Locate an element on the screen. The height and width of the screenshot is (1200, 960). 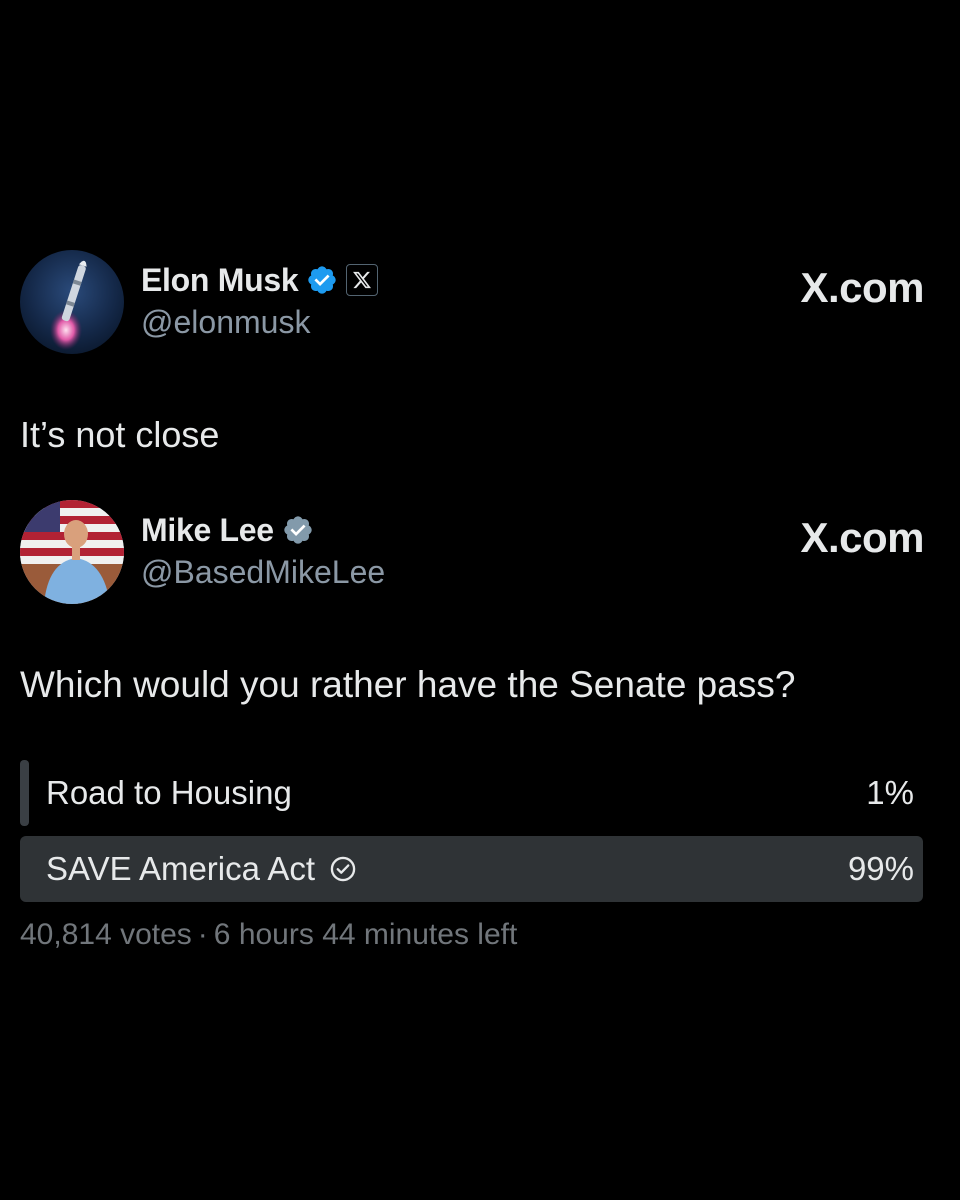
poll-time-left: 6 hours 44 minutes left is located at coordinates (365, 934).